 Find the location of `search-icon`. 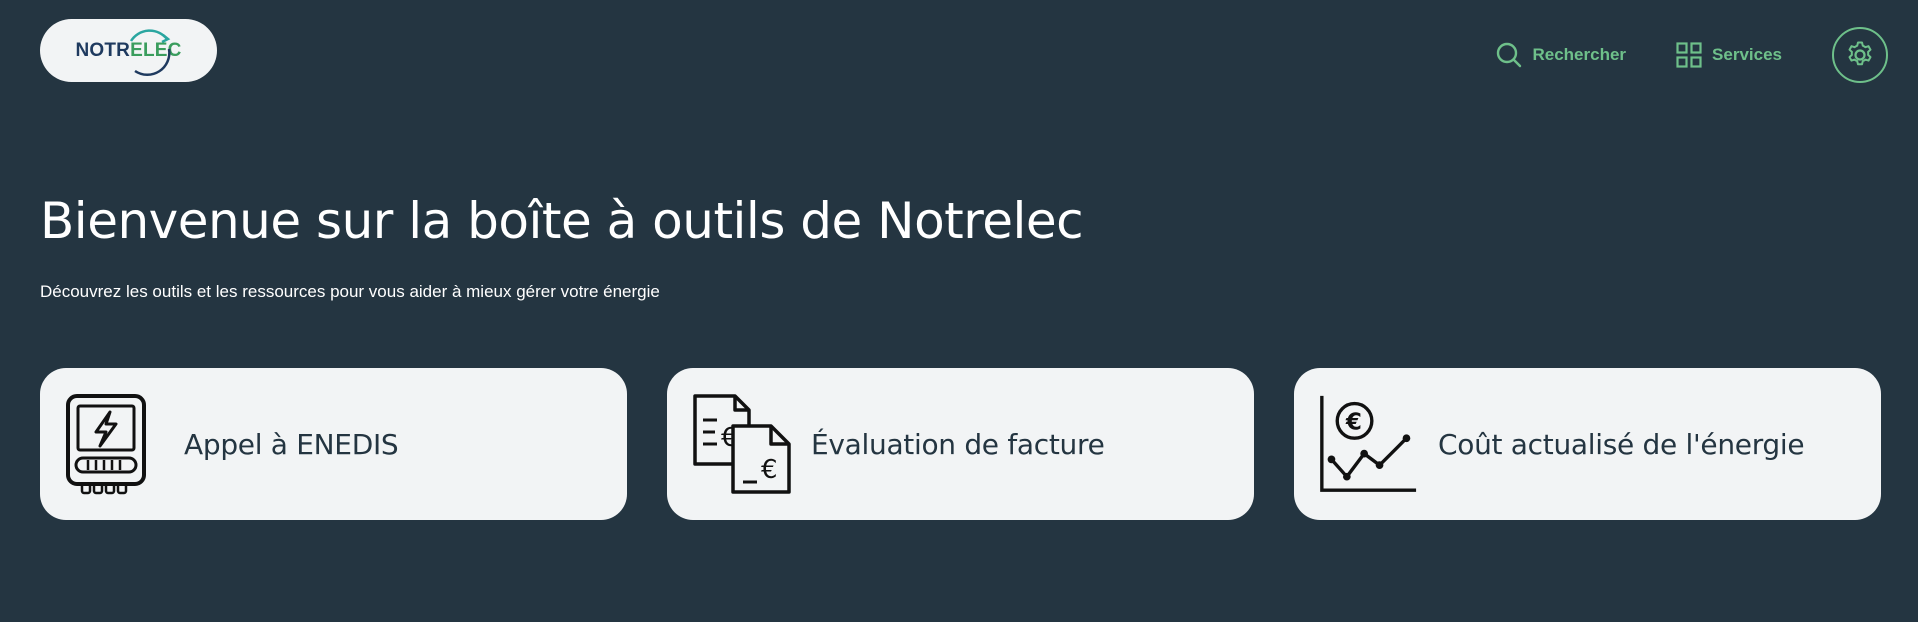

search-icon is located at coordinates (1509, 55).